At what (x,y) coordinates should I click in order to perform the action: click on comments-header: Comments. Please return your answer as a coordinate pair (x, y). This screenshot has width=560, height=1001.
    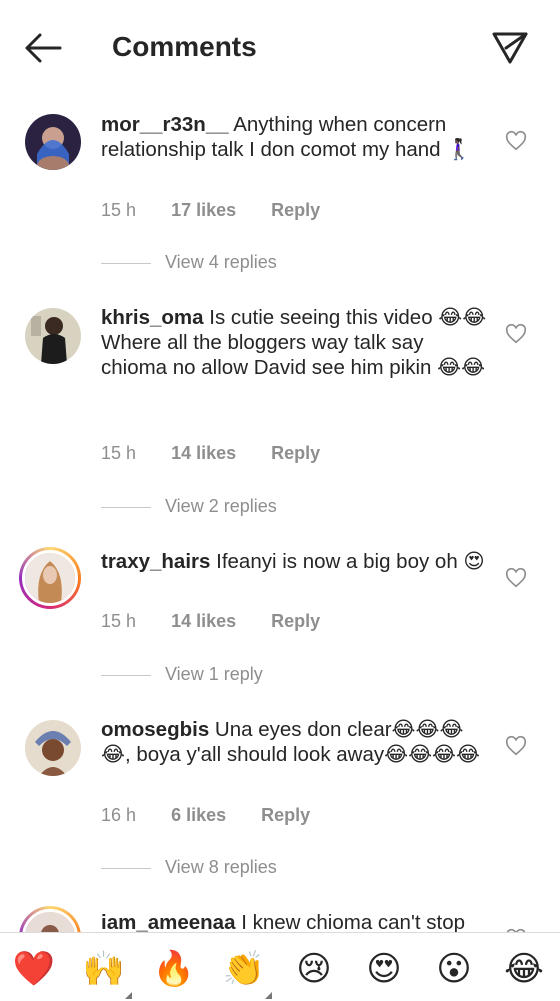
    Looking at the image, I should click on (280, 48).